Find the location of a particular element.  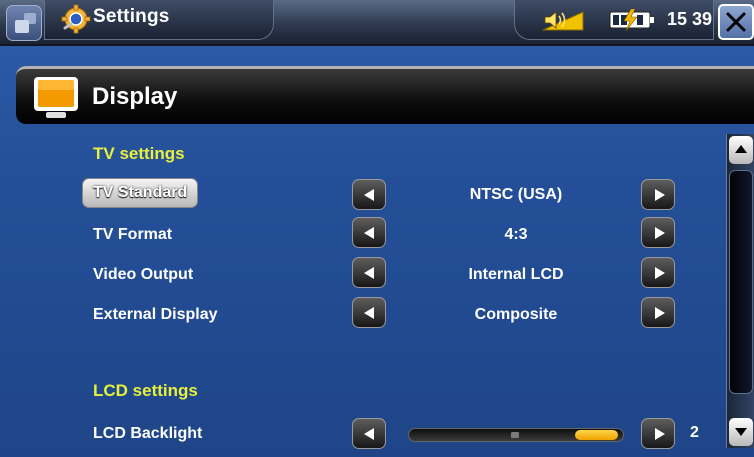

section-title-lcd: LCD settings is located at coordinates (145, 390).